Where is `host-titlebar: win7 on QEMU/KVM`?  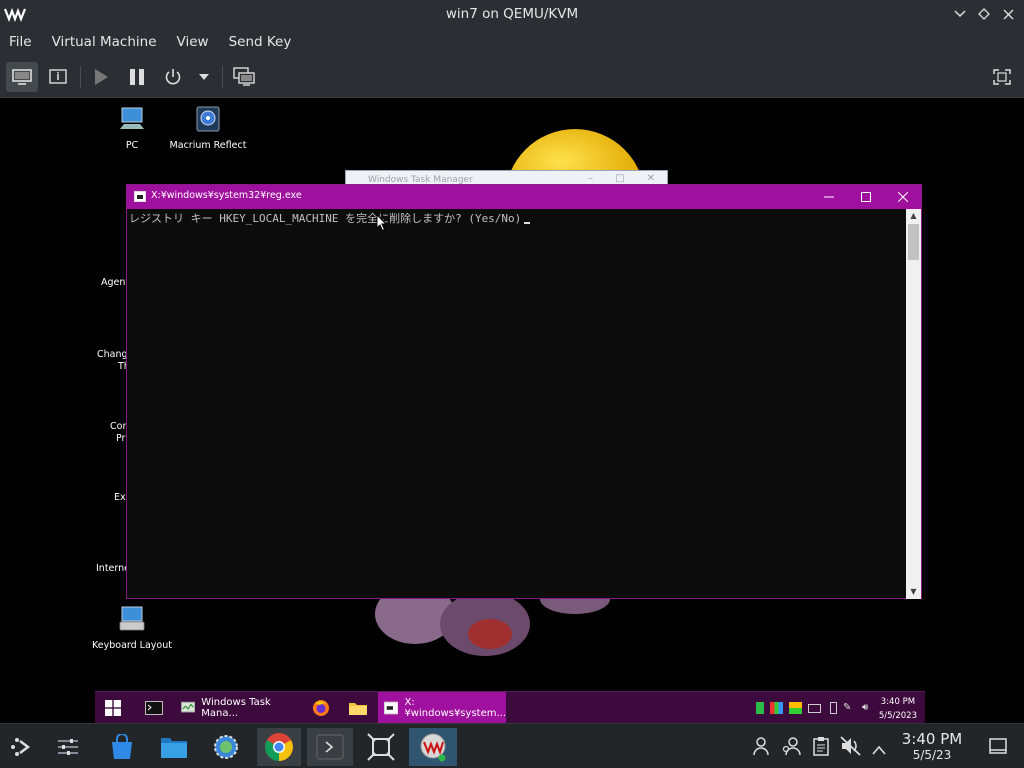
host-titlebar: win7 on QEMU/KVM is located at coordinates (512, 14).